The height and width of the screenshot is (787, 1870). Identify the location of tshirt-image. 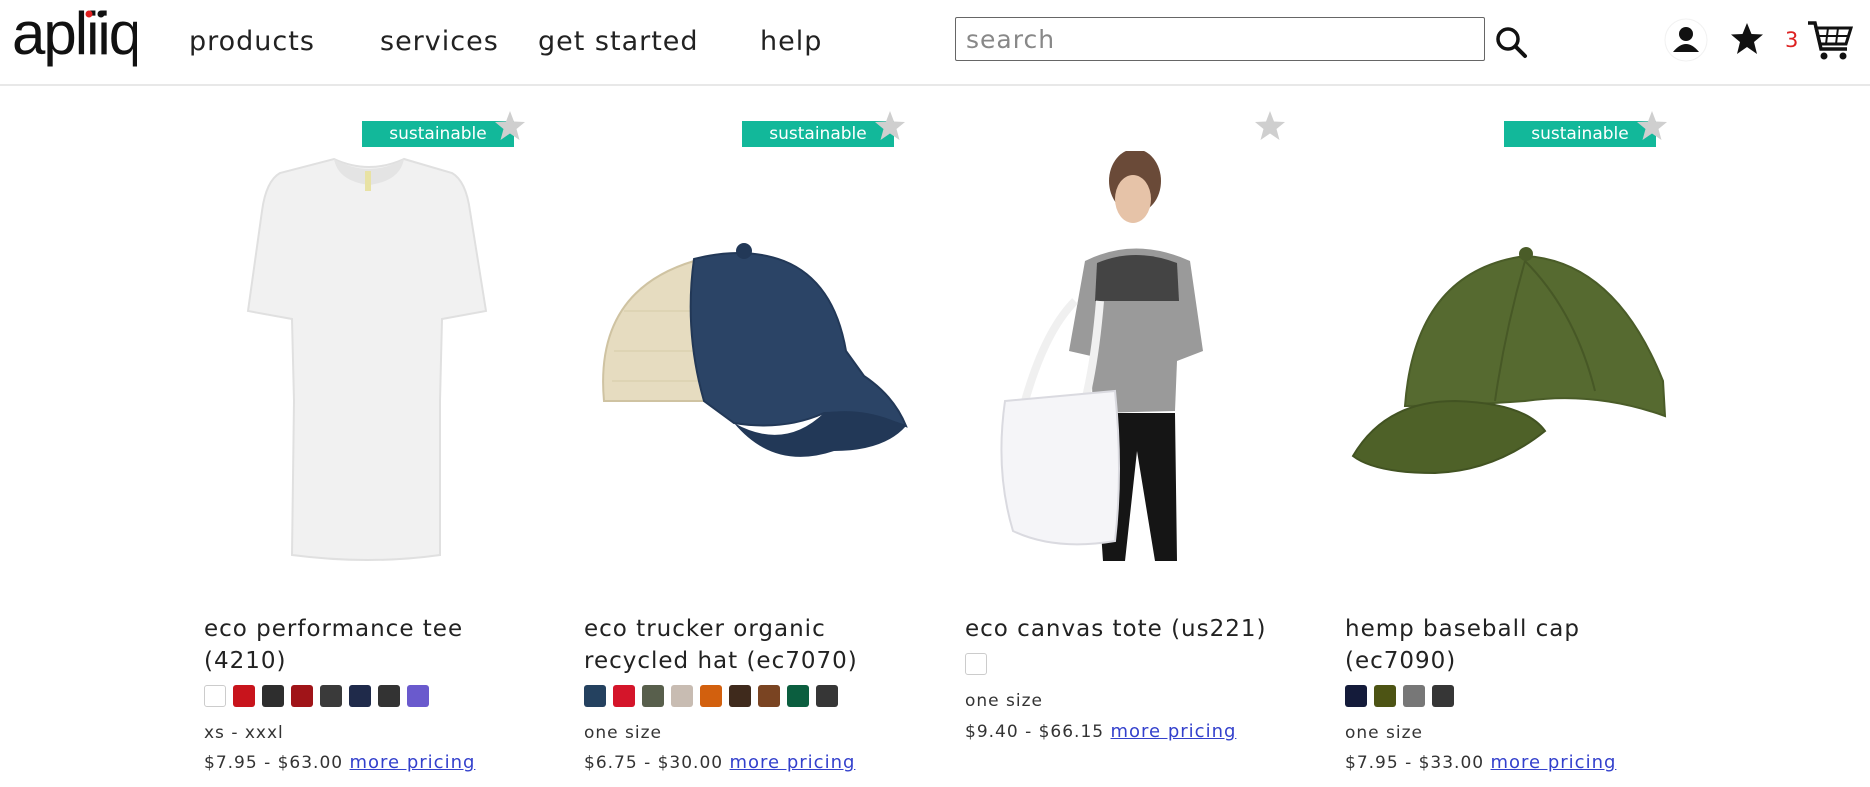
(369, 361).